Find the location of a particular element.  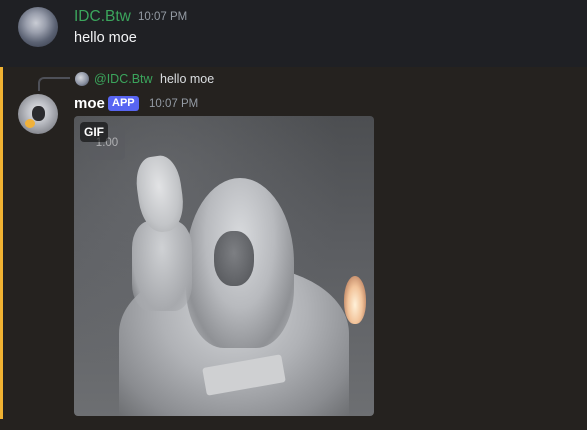

gif-figure-arm is located at coordinates (162, 266).